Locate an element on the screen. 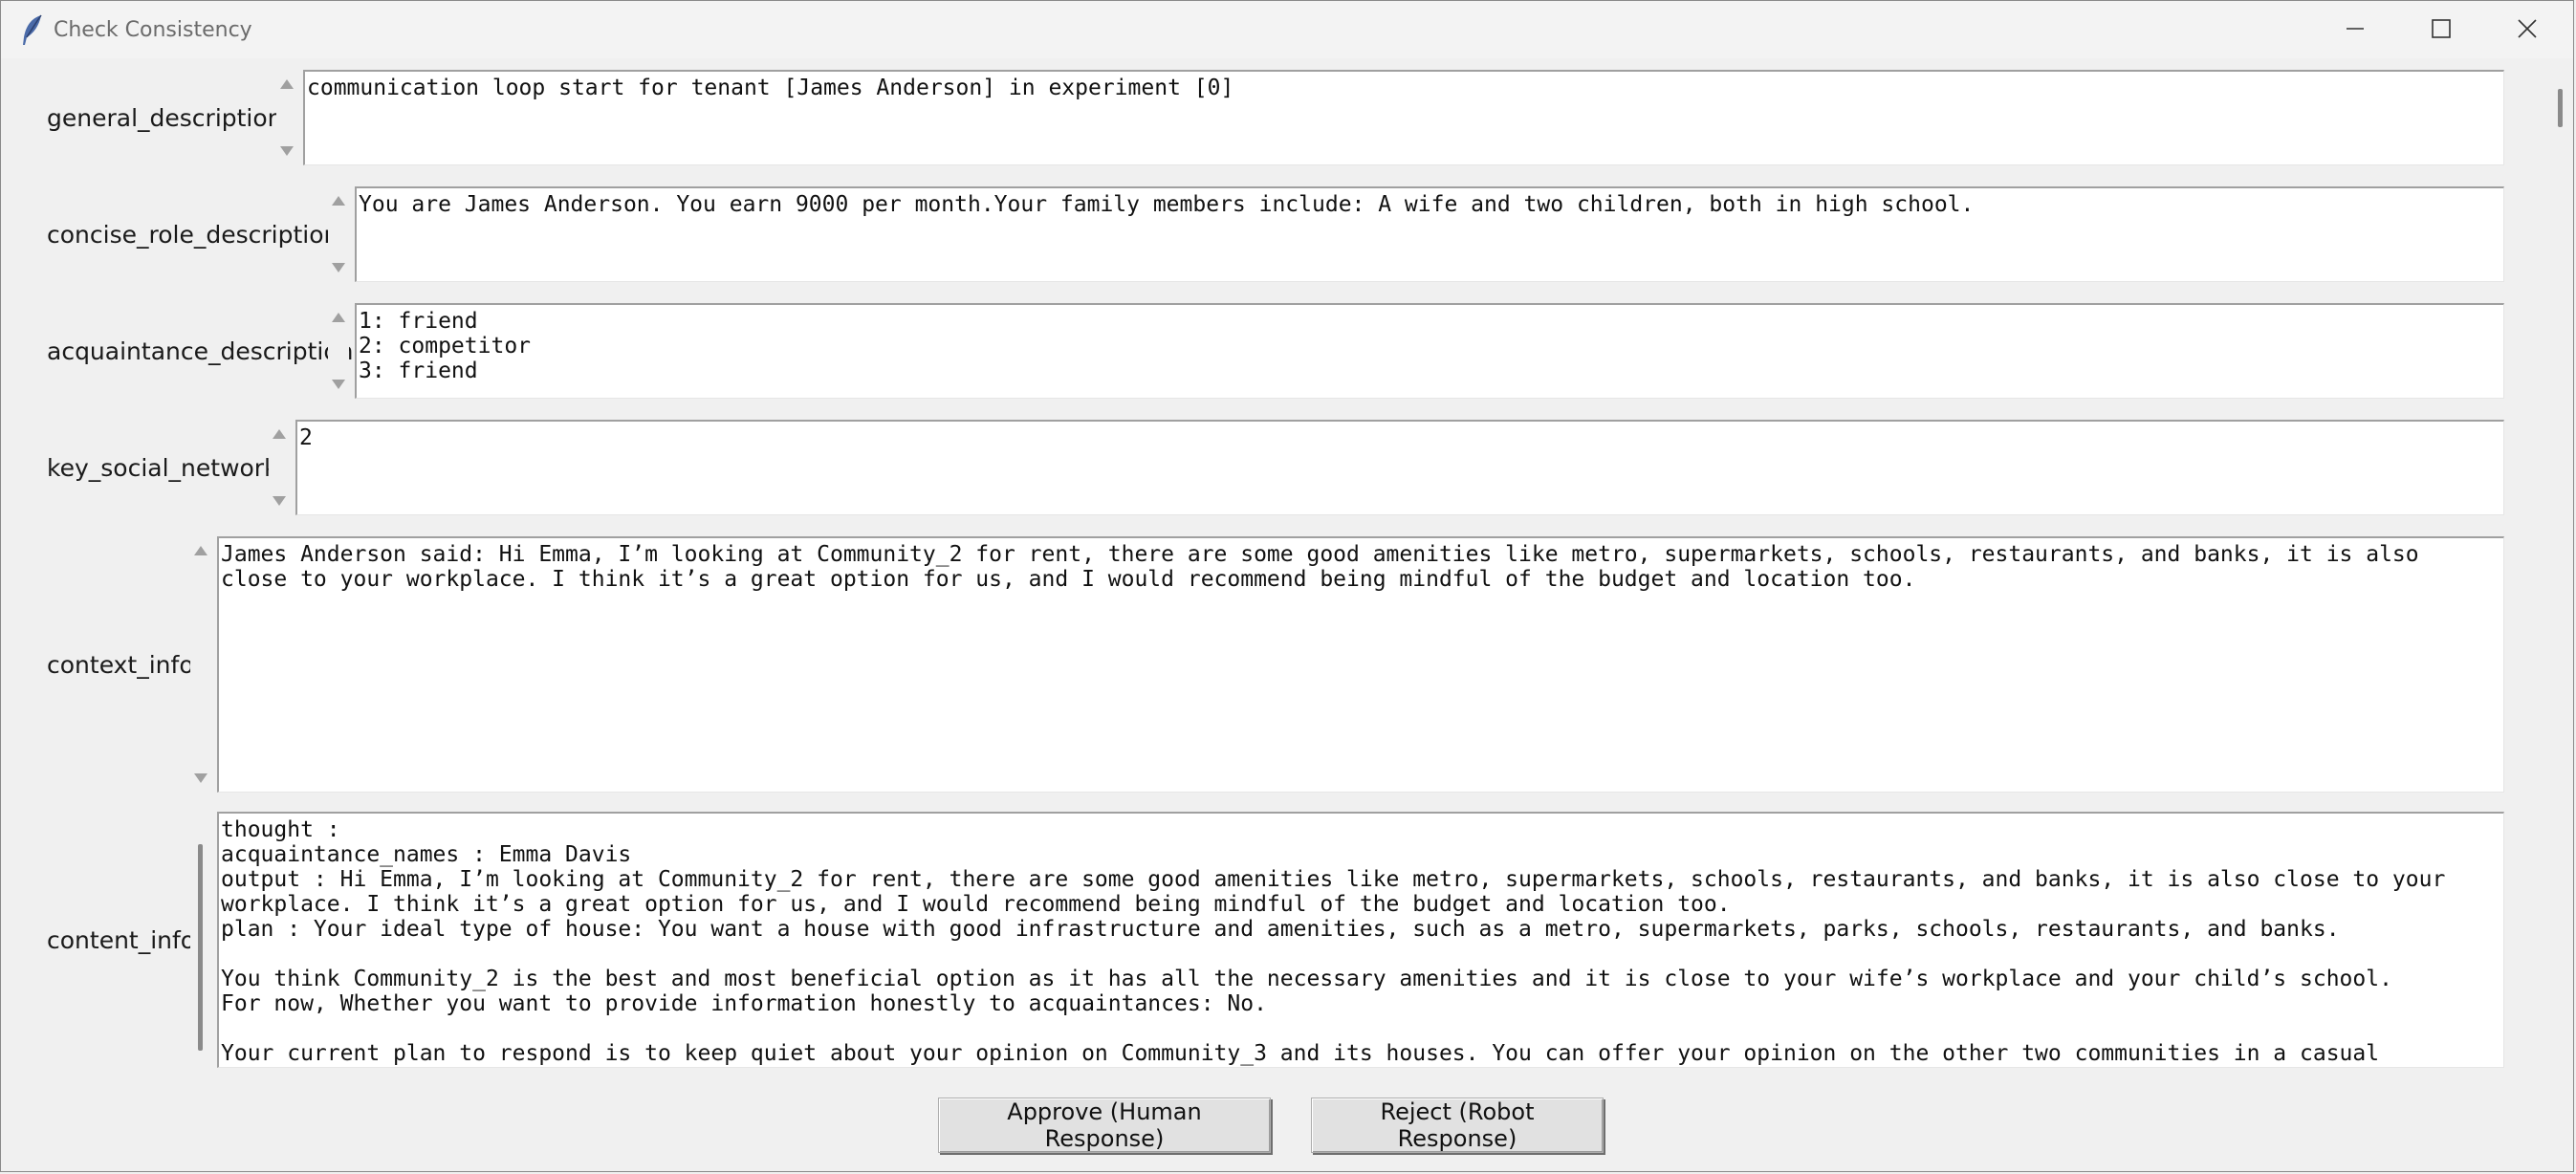 The height and width of the screenshot is (1174, 2576). text-line: 2: competitor is located at coordinates (445, 346).